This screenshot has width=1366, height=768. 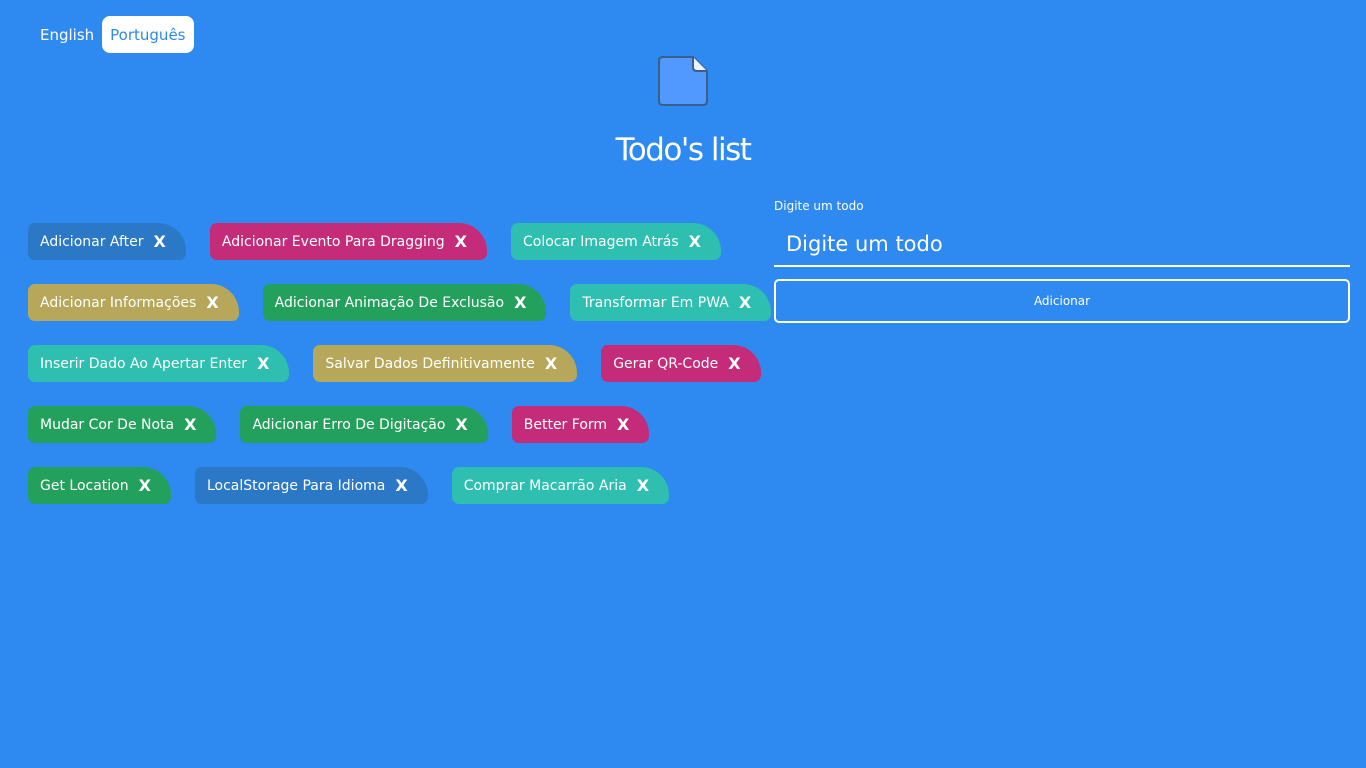 What do you see at coordinates (683, 81) in the screenshot?
I see `document-icon` at bounding box center [683, 81].